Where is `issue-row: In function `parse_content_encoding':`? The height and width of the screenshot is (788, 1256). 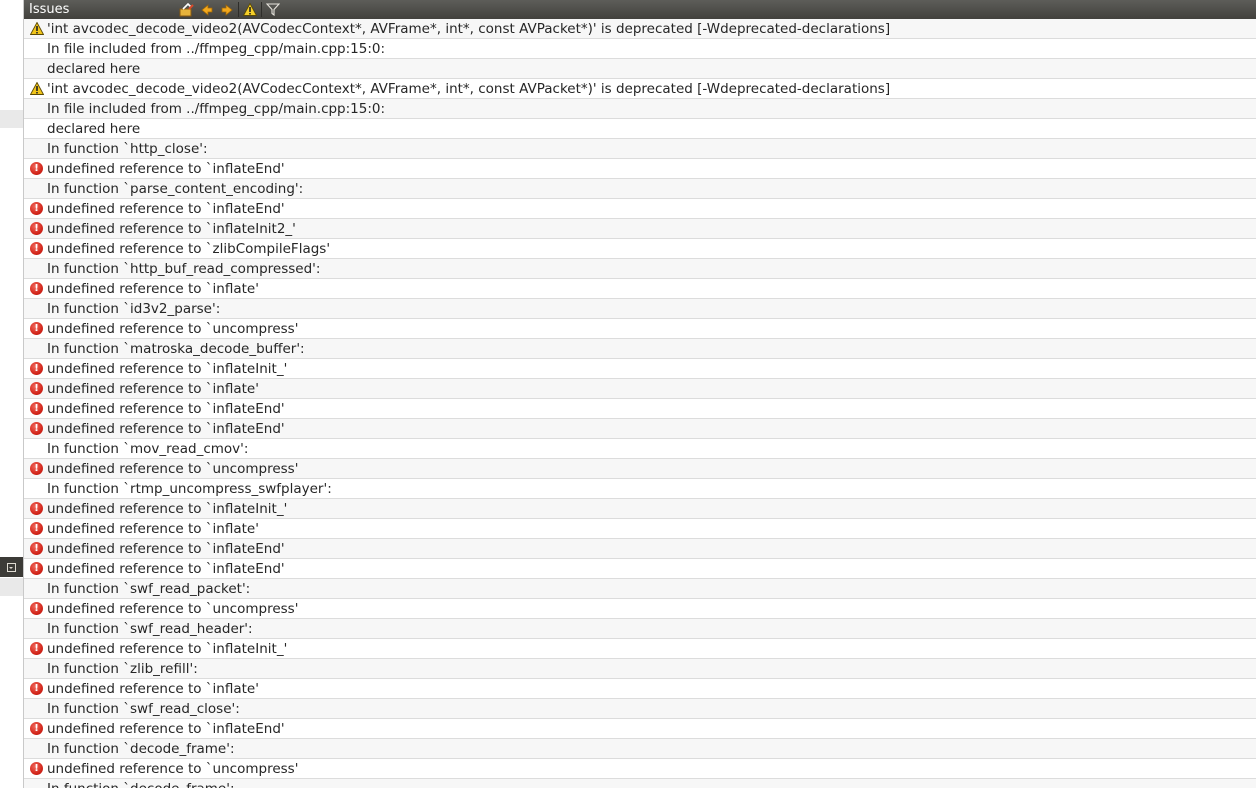 issue-row: In function `parse_content_encoding': is located at coordinates (640, 189).